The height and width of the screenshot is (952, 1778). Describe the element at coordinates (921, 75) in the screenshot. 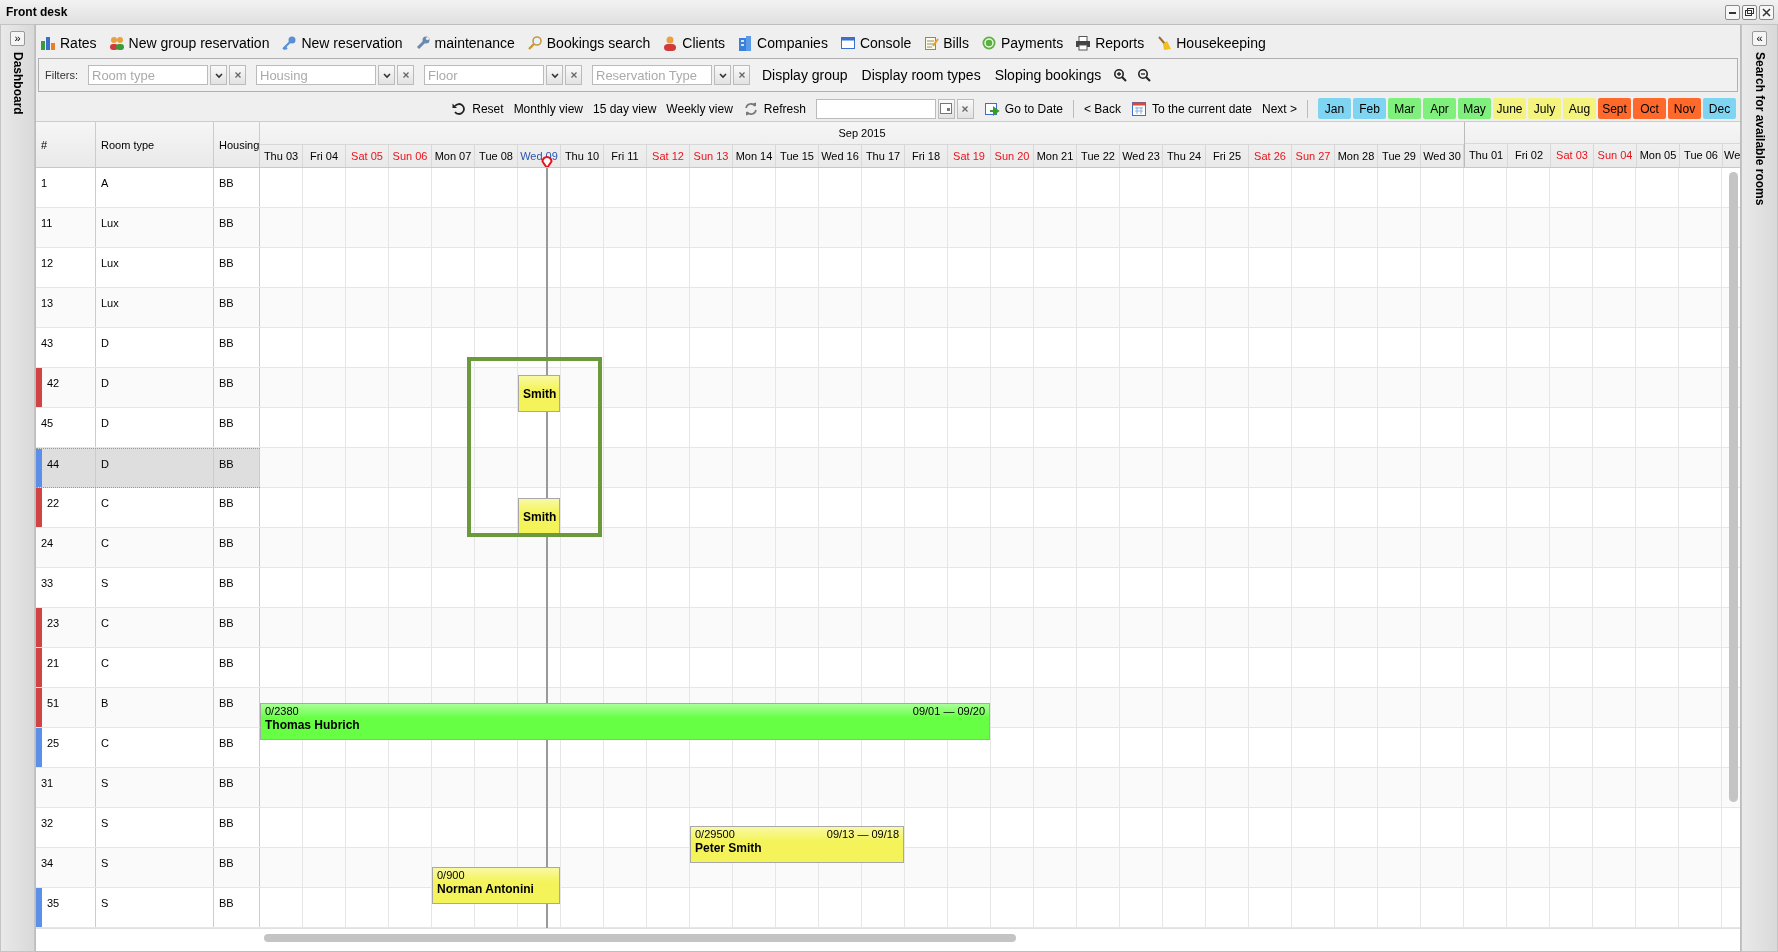

I see `toggle-button: Display room types` at that location.